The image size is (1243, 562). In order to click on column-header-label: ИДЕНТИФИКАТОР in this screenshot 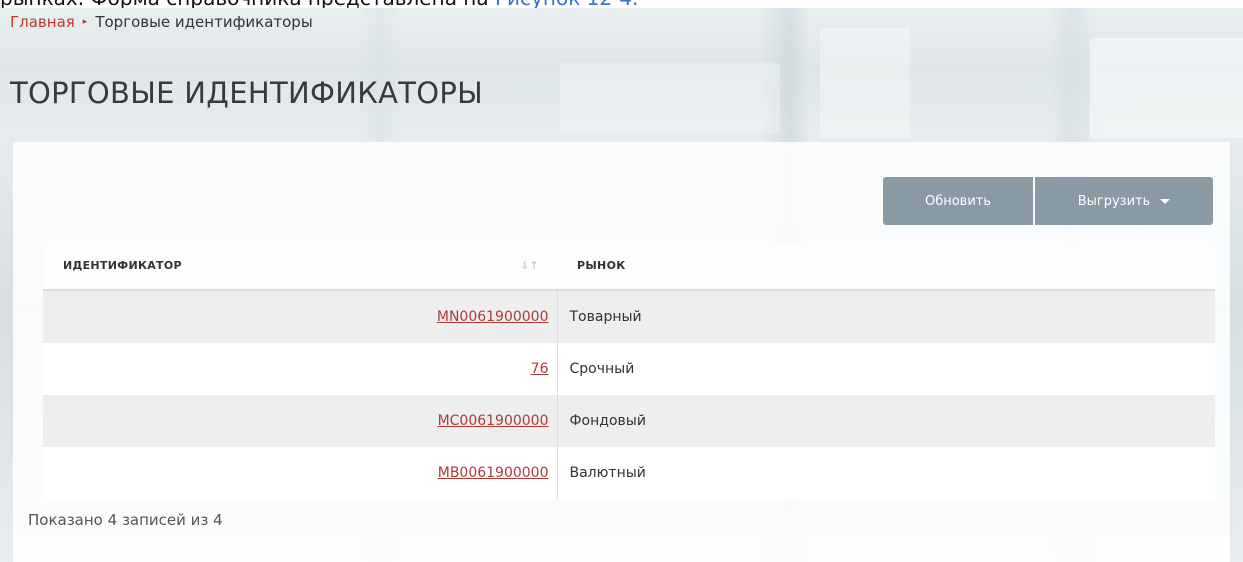, I will do `click(122, 265)`.